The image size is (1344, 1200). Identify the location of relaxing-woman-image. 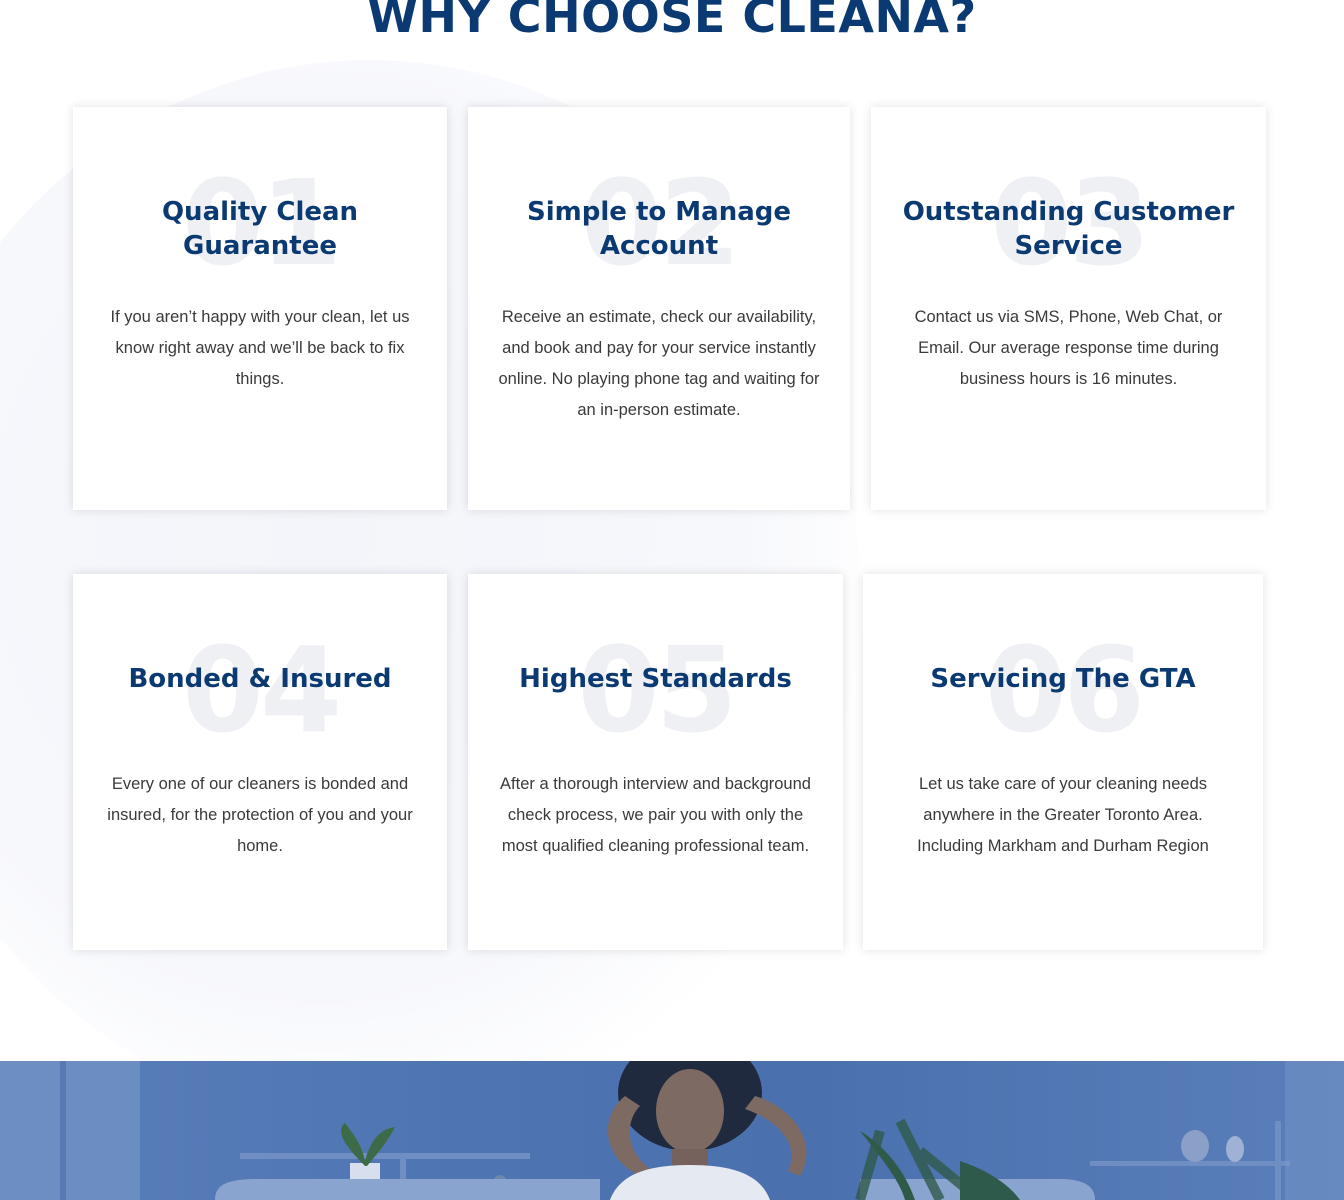
(672, 1130).